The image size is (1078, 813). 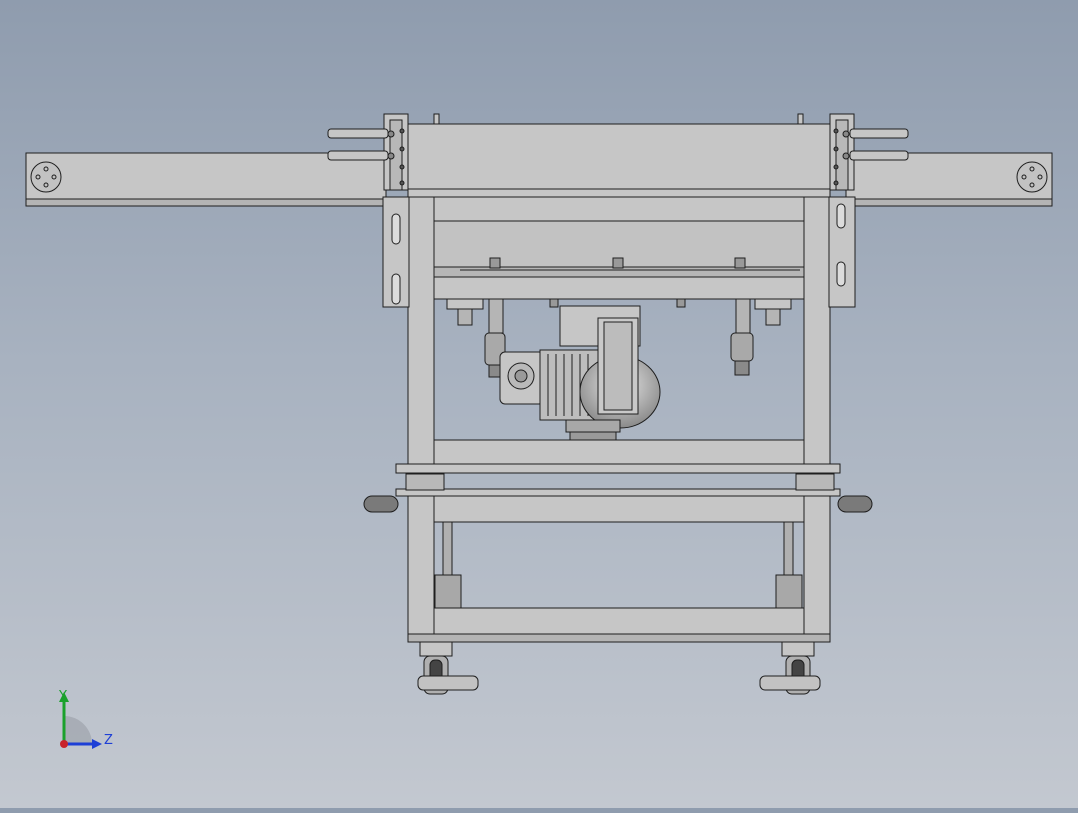 I want to click on caster-wheels, so click(x=619, y=668).